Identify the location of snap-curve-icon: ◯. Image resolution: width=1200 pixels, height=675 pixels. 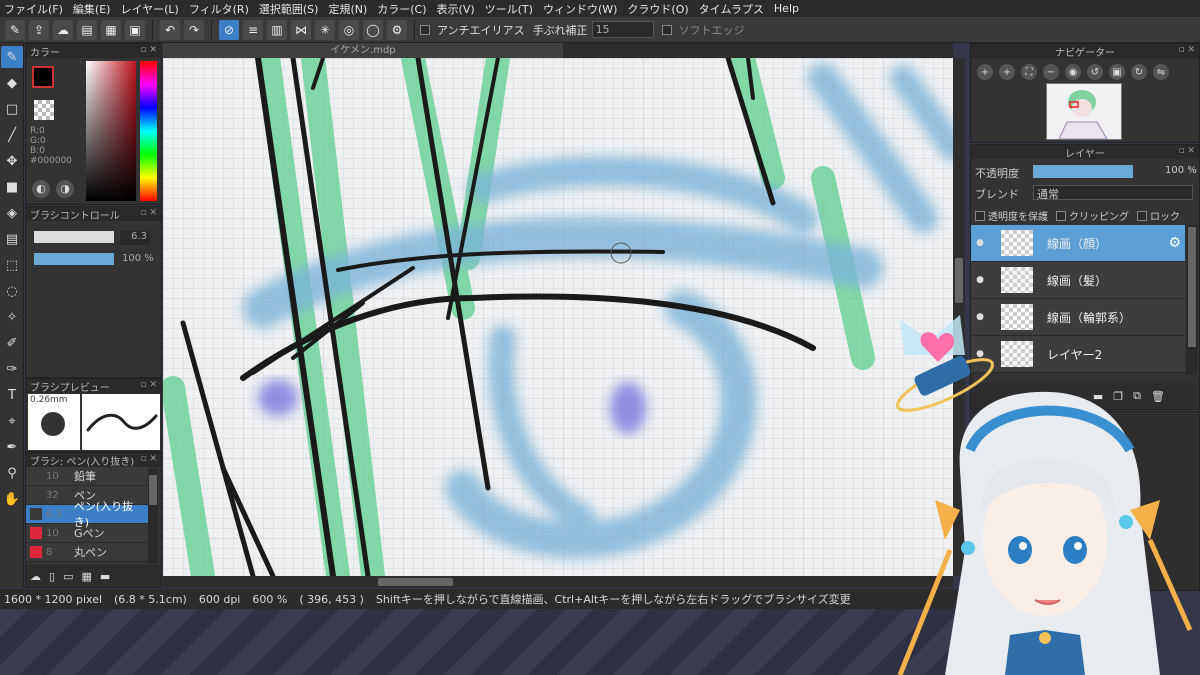
(373, 29).